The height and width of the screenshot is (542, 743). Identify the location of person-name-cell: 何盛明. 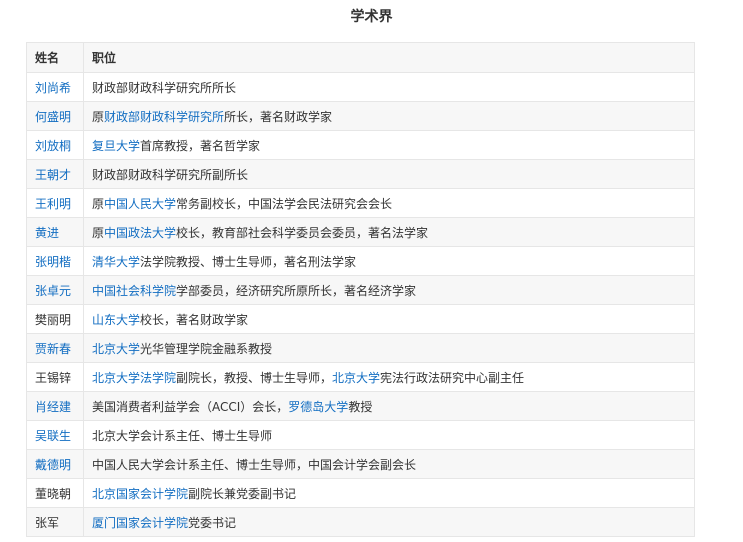
(55, 116).